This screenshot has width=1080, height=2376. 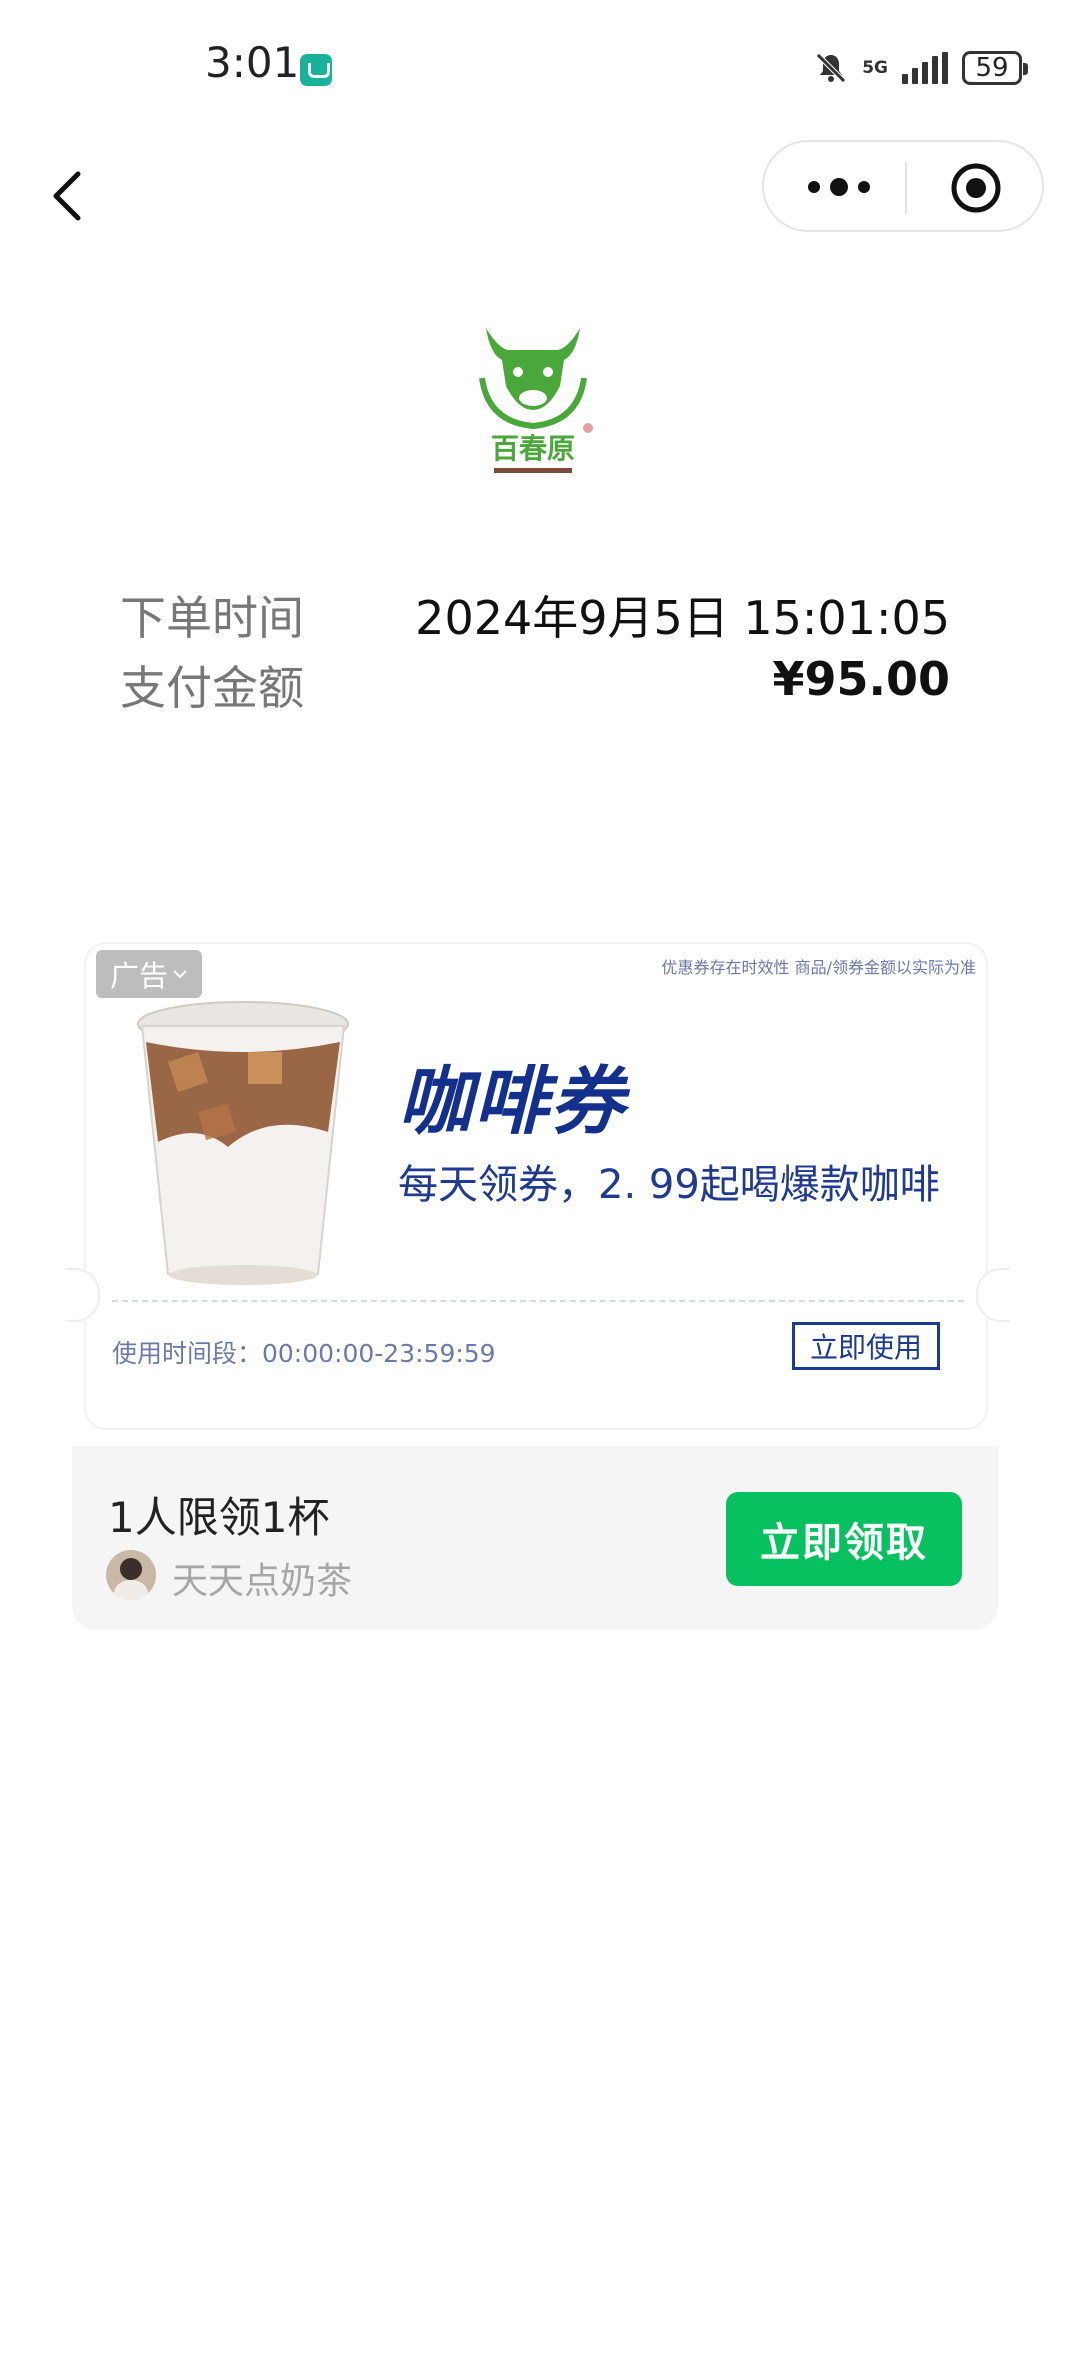 I want to click on iced-coffee-image, so click(x=243, y=1143).